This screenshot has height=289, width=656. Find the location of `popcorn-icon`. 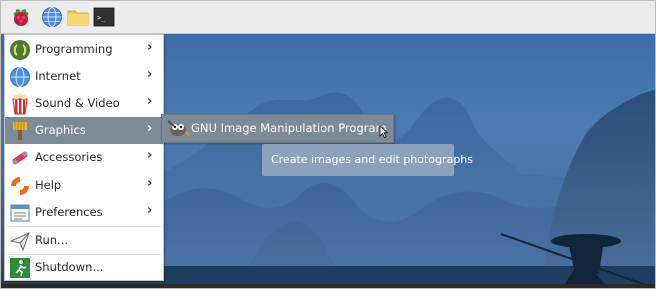

popcorn-icon is located at coordinates (20, 104).